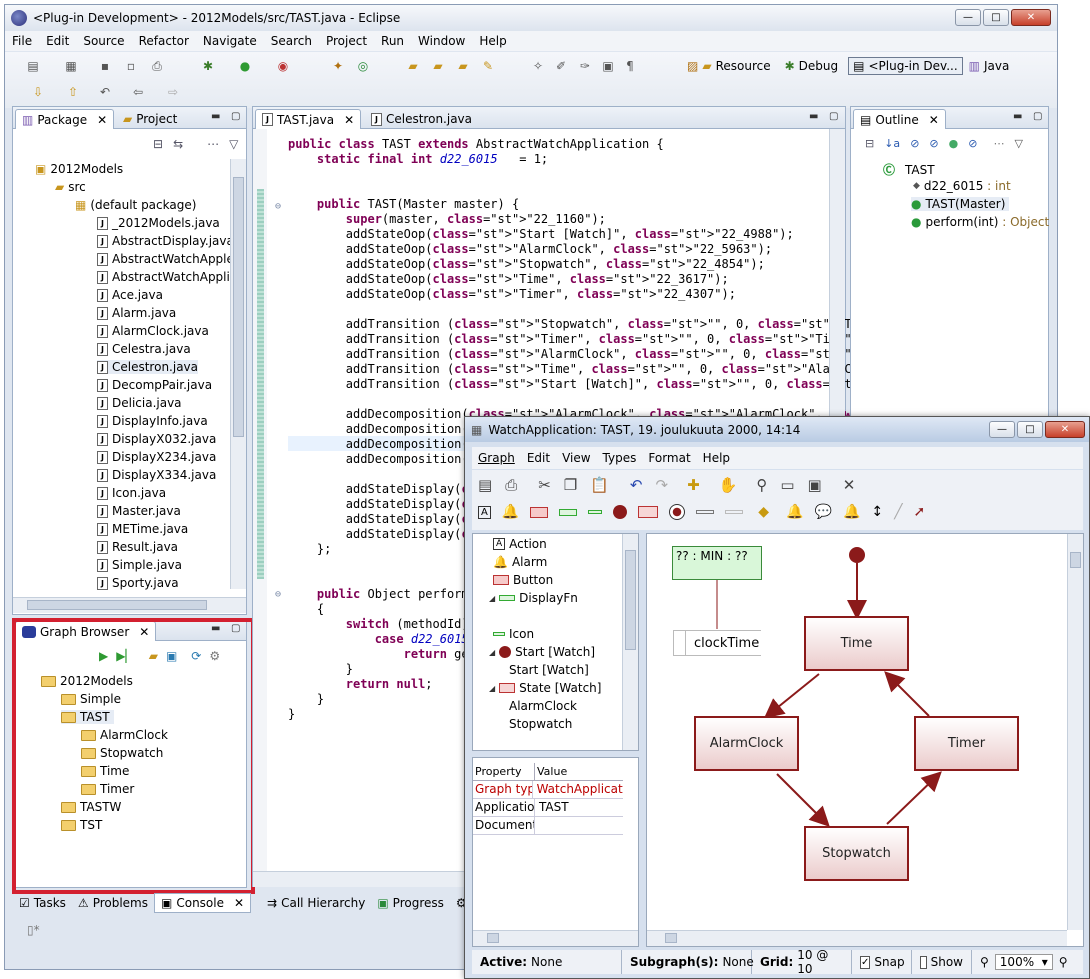 The width and height of the screenshot is (1090, 979). What do you see at coordinates (283, 66) in the screenshot?
I see `external-tools-icon: ◉` at bounding box center [283, 66].